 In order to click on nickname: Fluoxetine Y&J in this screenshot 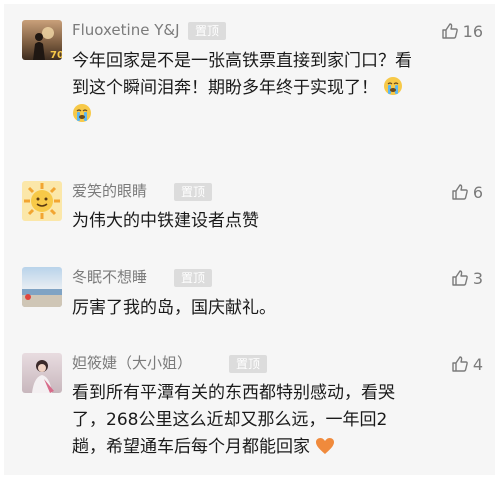, I will do `click(126, 30)`.